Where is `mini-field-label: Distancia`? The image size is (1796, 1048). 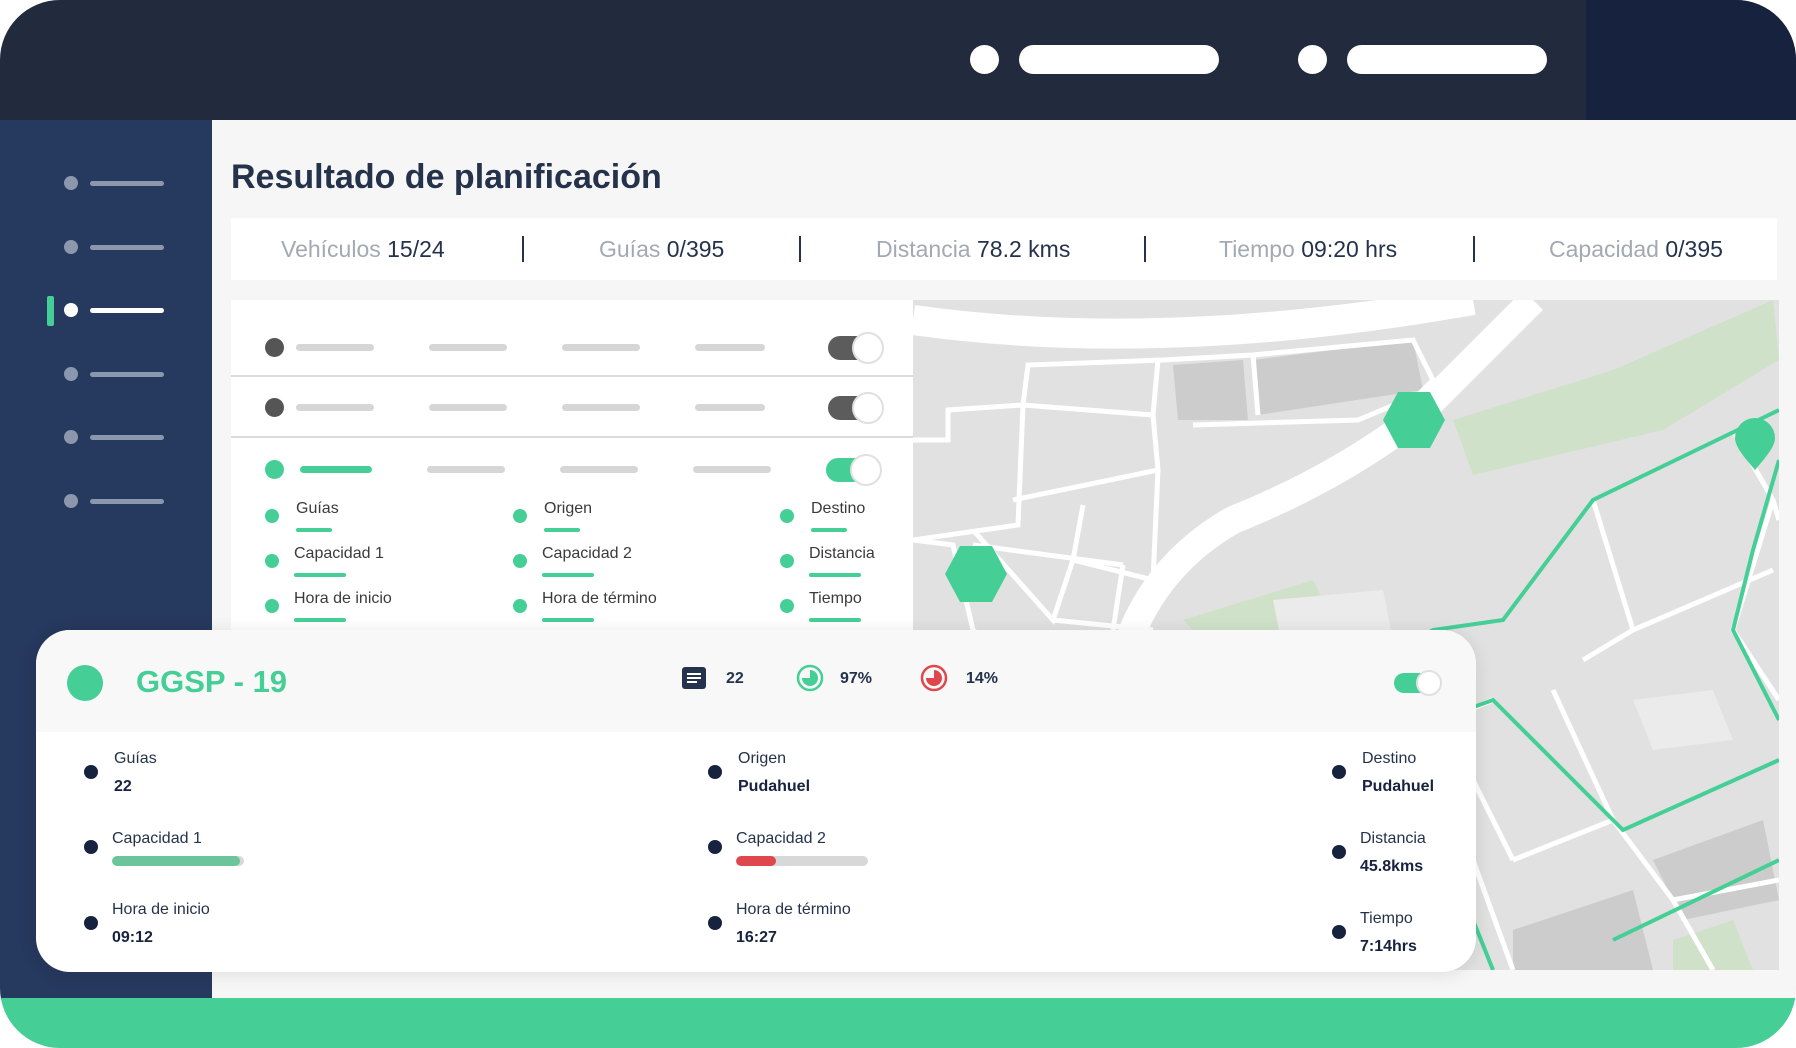 mini-field-label: Distancia is located at coordinates (842, 553).